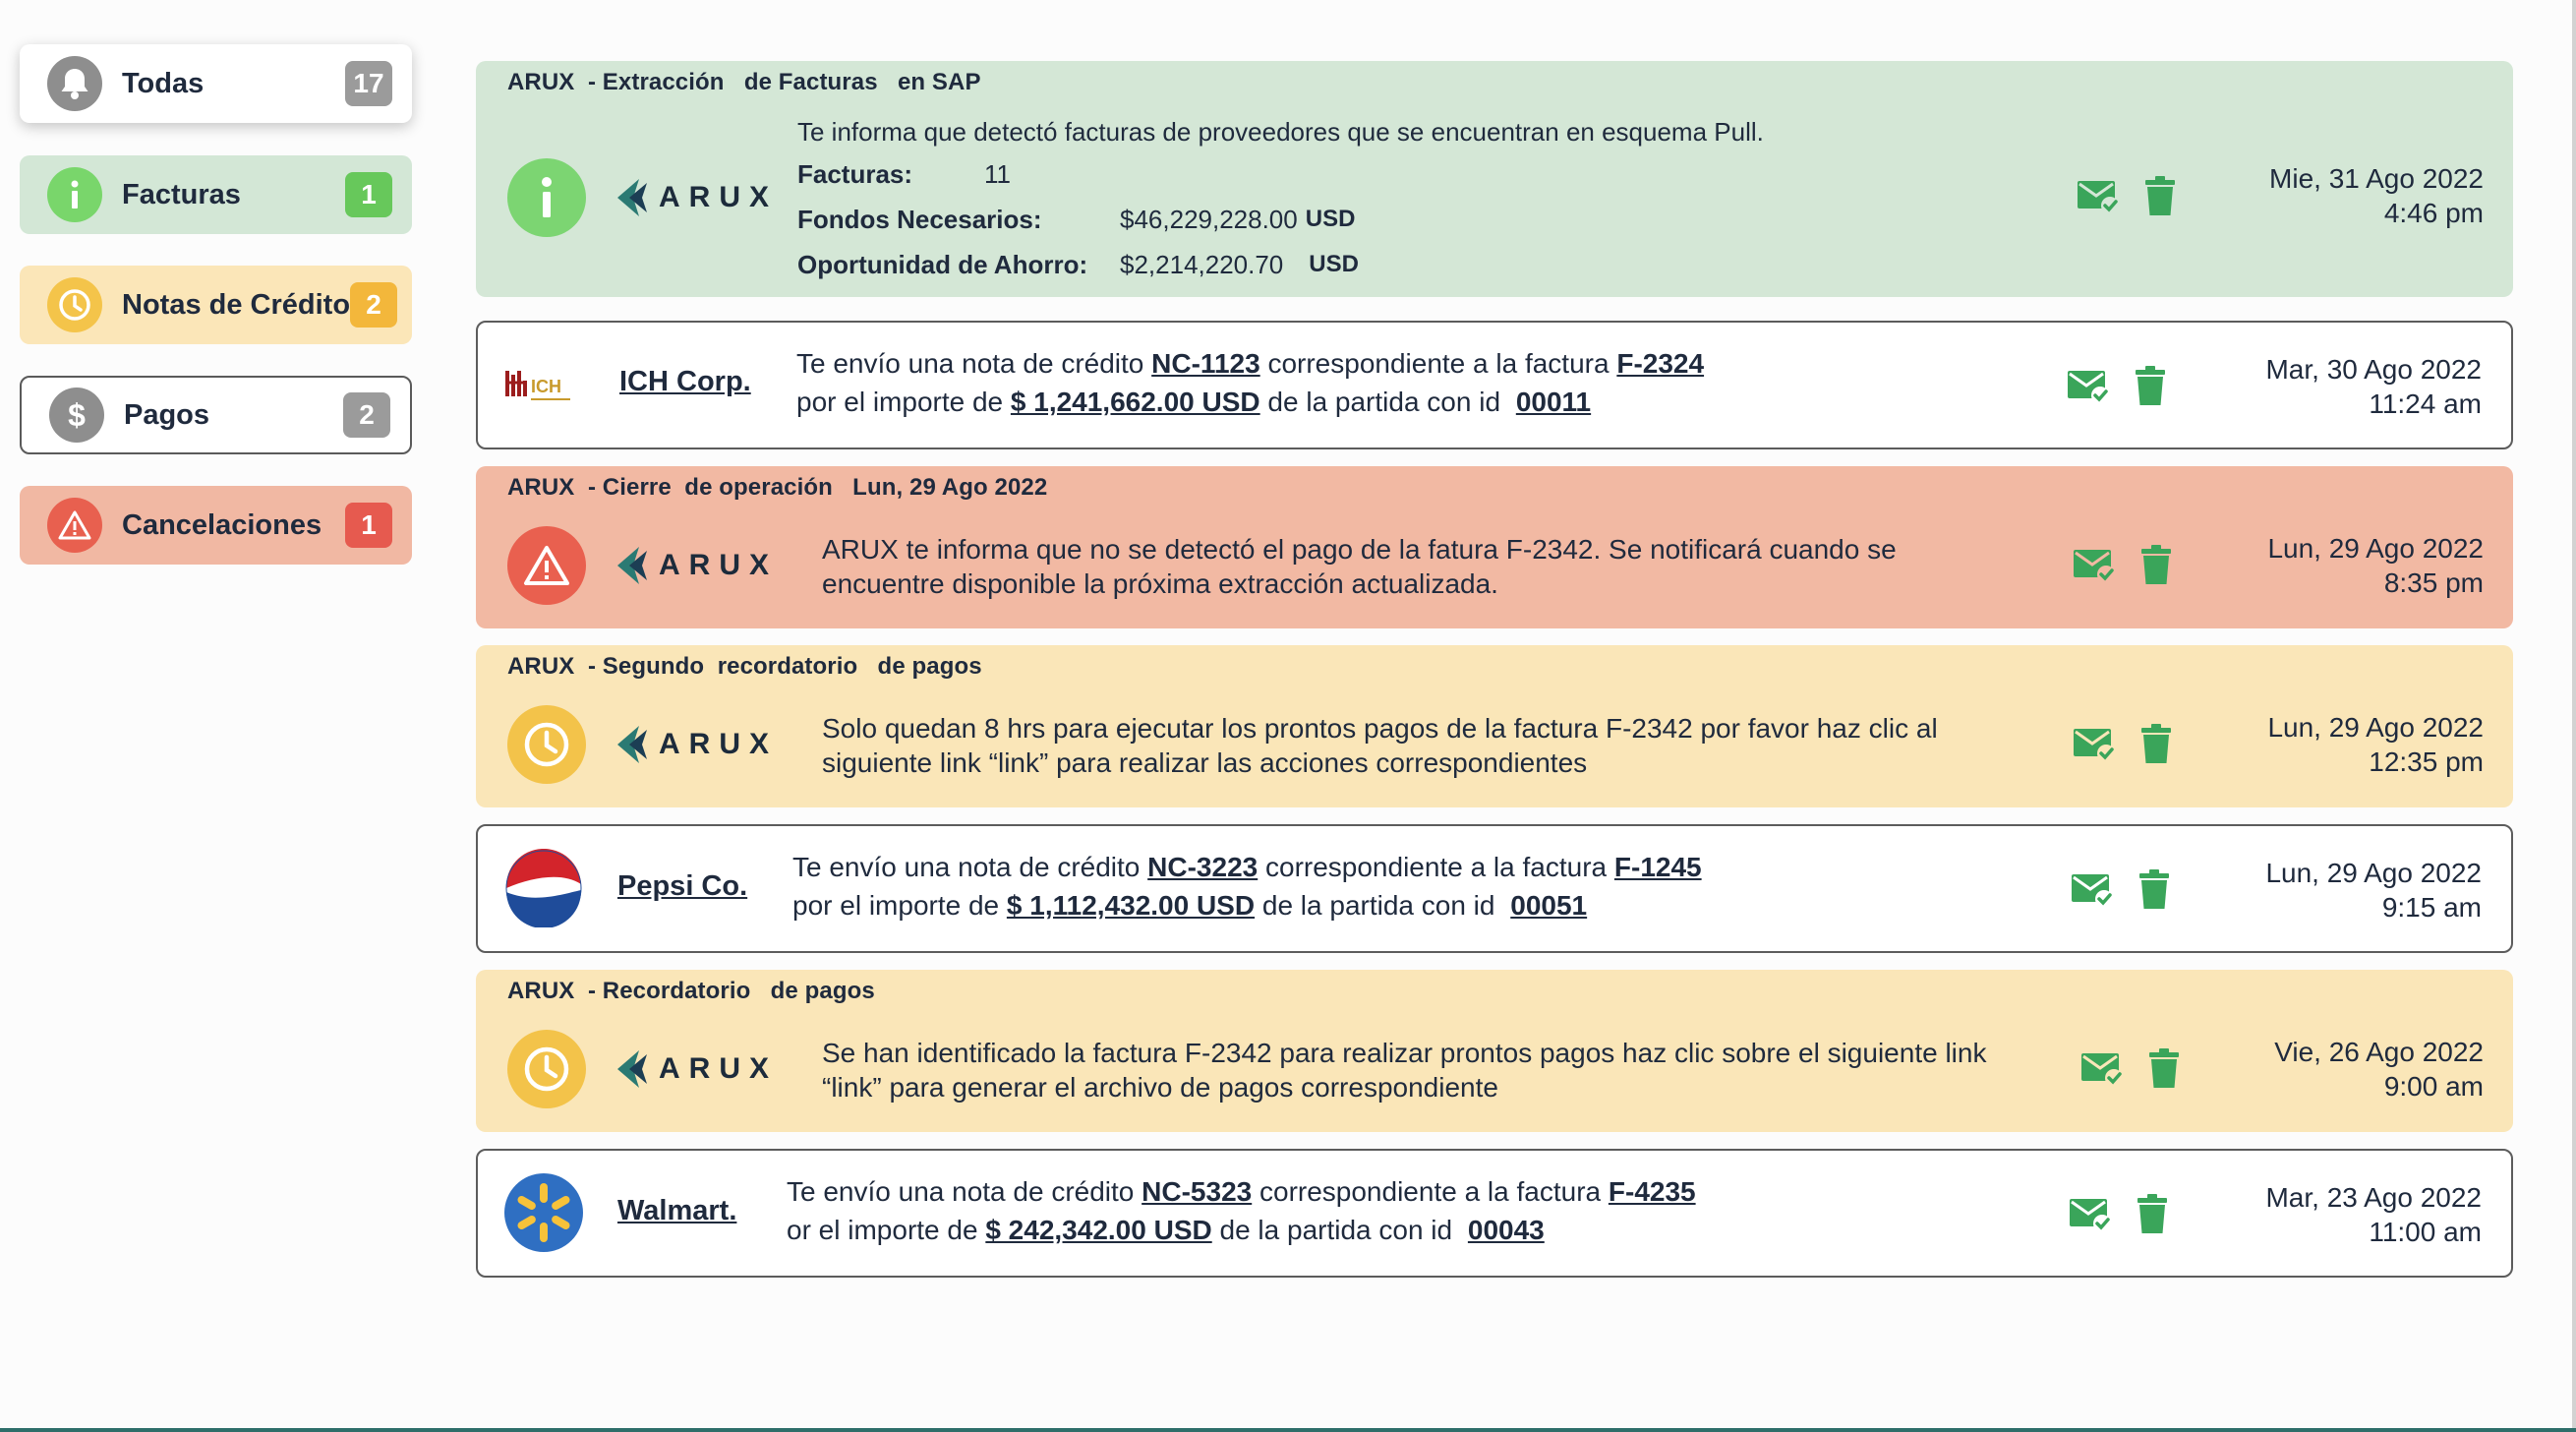 This screenshot has width=2576, height=1432. I want to click on filter-count-badge: 17, so click(368, 83).